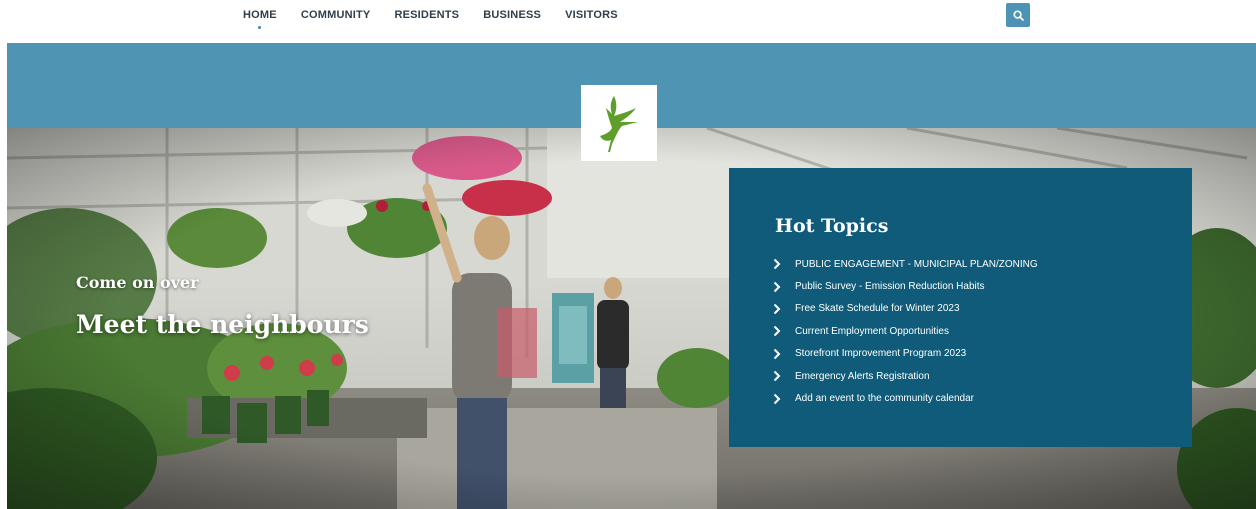  Describe the element at coordinates (336, 15) in the screenshot. I see `nav-community: COMMUNITY` at that location.